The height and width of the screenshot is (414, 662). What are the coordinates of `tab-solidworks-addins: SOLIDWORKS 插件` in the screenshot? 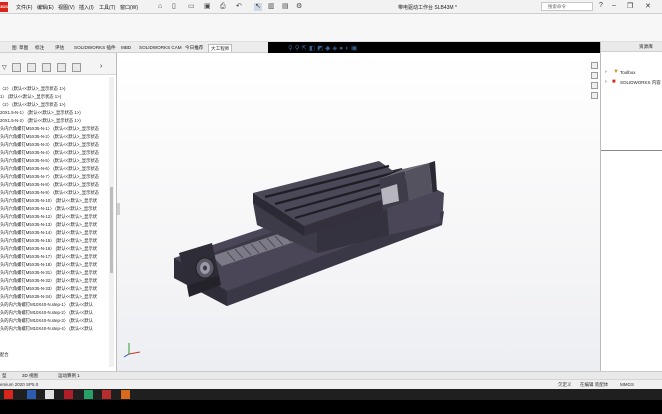 It's located at (95, 48).